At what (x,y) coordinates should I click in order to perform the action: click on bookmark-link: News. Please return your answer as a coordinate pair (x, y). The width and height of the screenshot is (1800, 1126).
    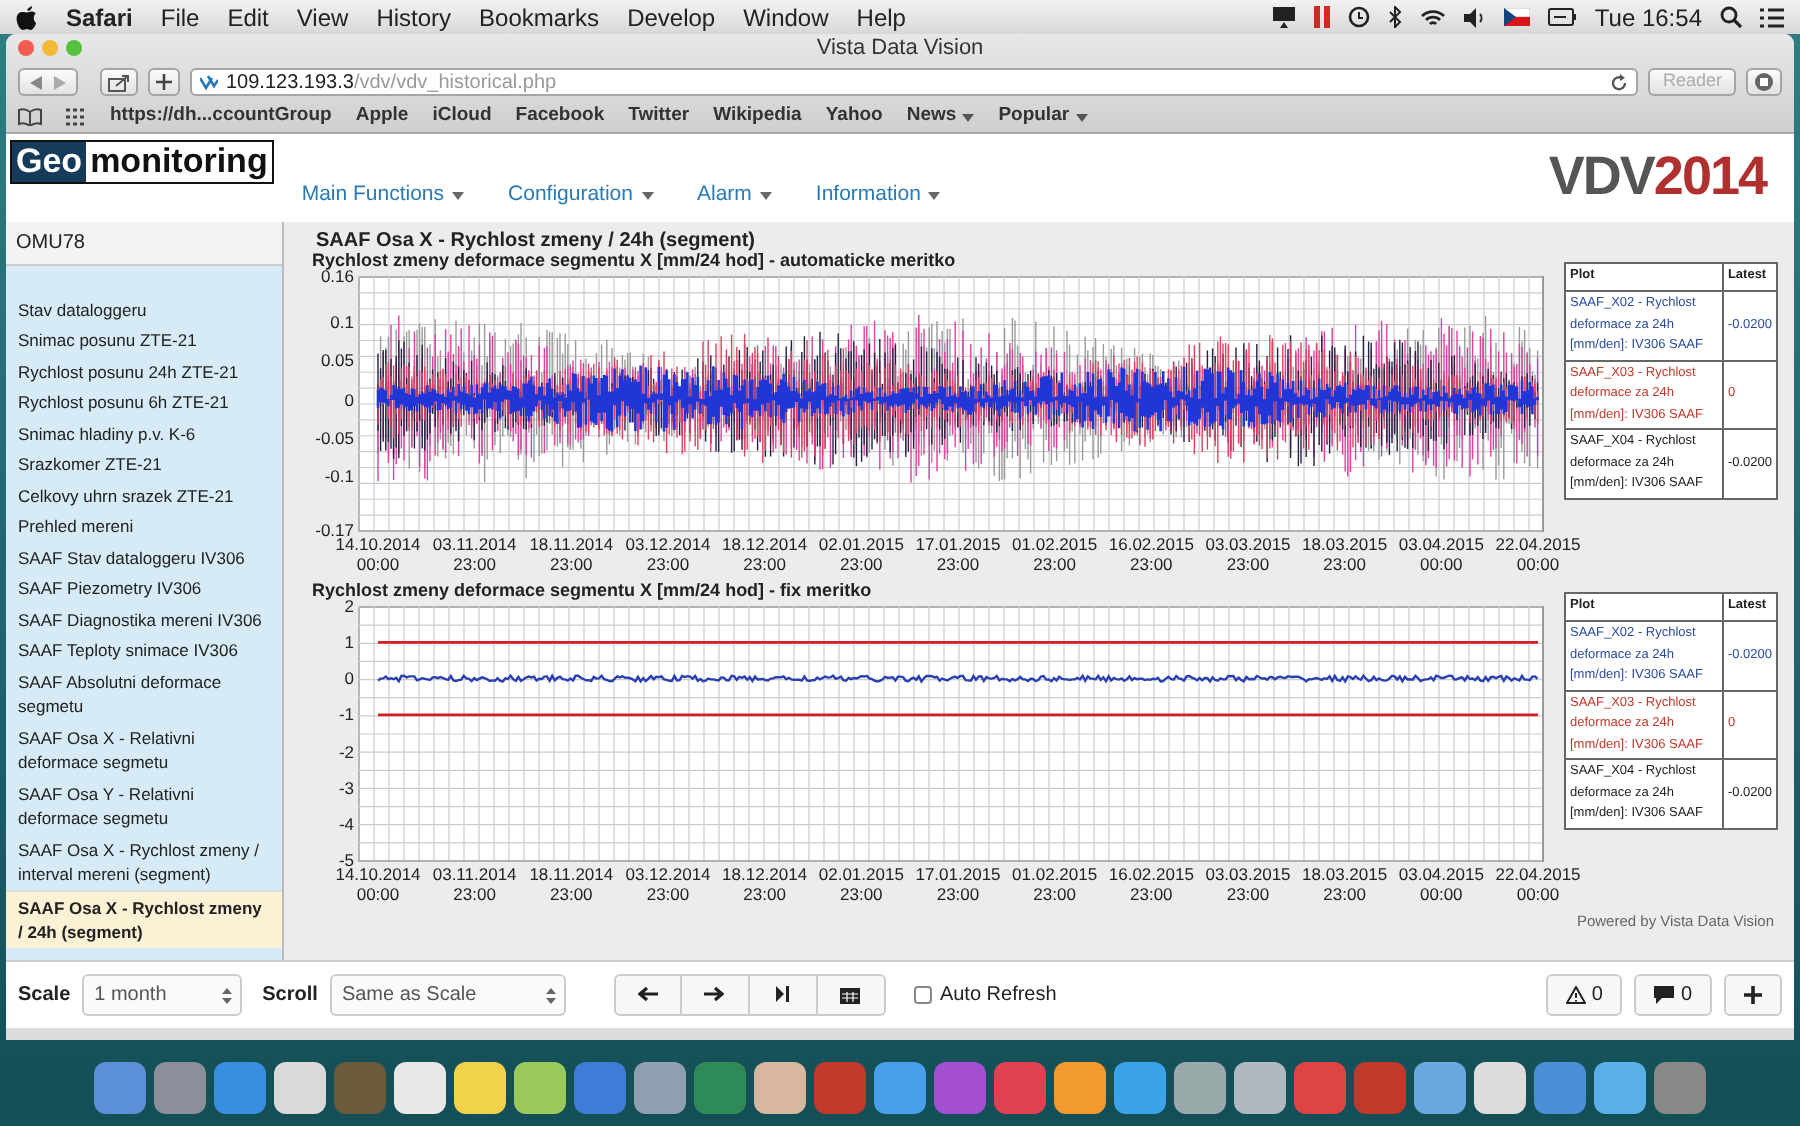
    Looking at the image, I should click on (940, 117).